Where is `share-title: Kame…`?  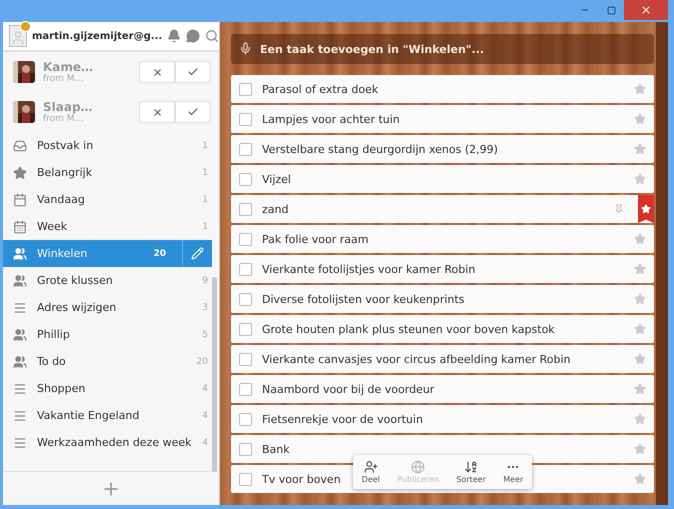 share-title: Kame… is located at coordinates (68, 67).